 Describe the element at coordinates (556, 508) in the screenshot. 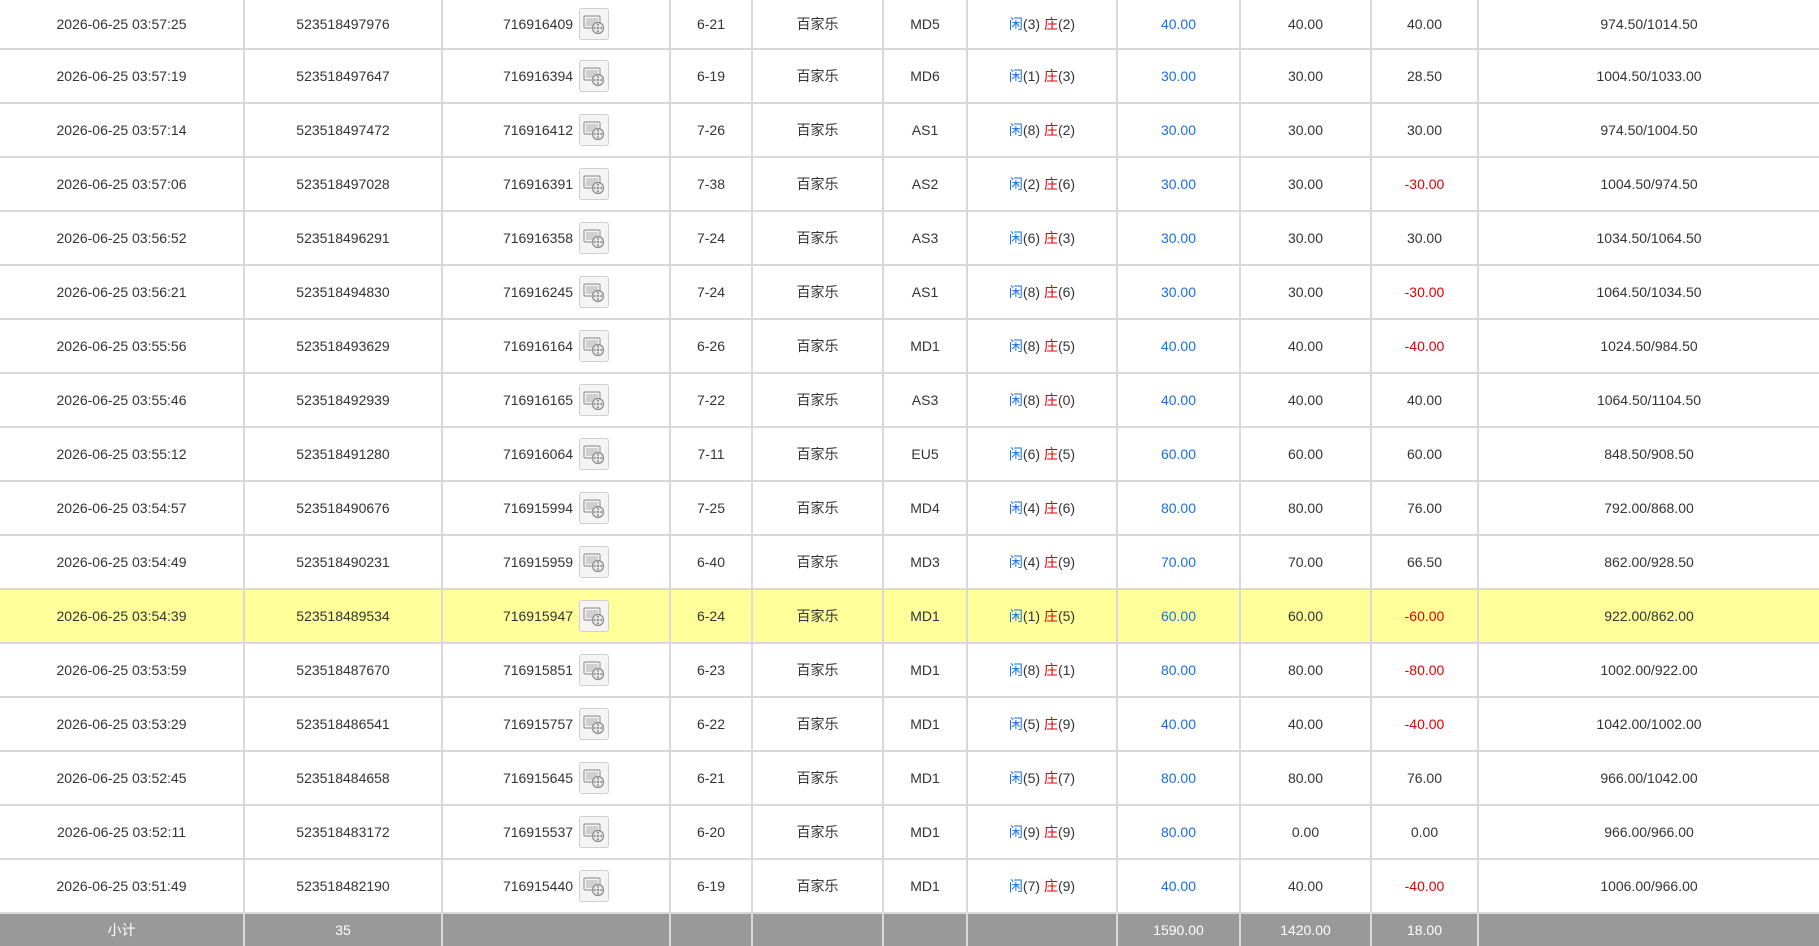

I see `round-cell: 716915994` at that location.